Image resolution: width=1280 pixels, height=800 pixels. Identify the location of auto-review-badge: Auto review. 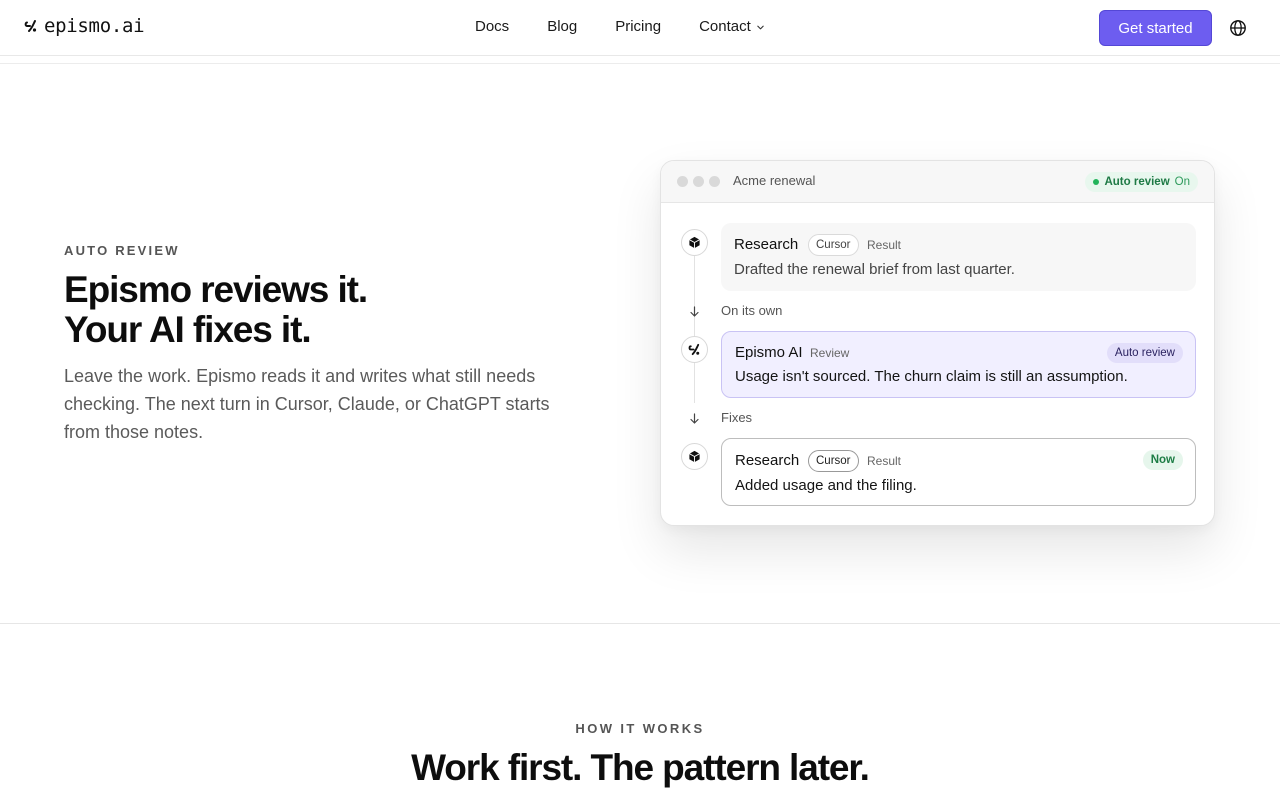
(1144, 353).